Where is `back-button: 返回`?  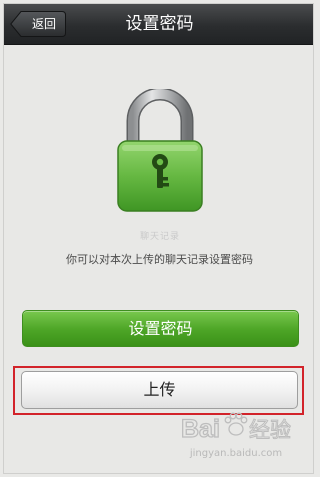 back-button: 返回 is located at coordinates (38, 24).